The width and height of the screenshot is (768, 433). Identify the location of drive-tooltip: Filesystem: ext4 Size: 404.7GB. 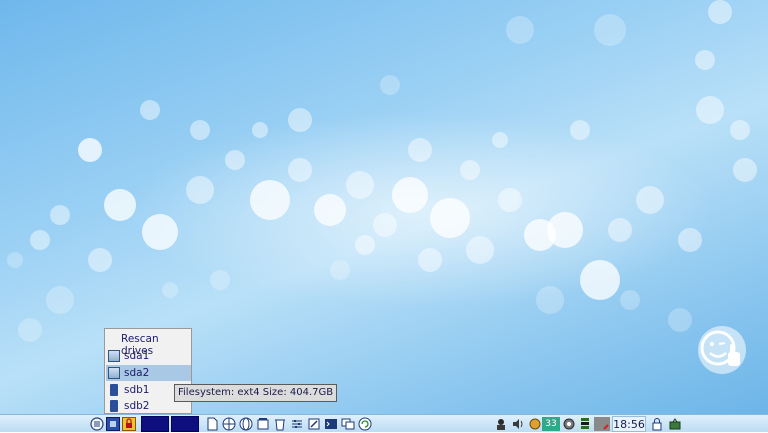
(256, 393).